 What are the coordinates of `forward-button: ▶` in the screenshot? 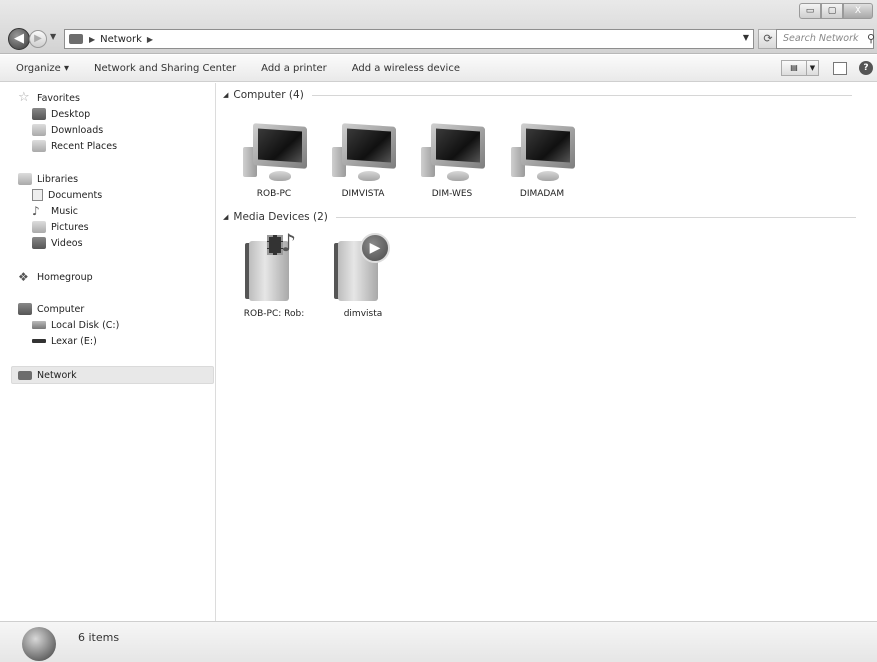 It's located at (38, 39).